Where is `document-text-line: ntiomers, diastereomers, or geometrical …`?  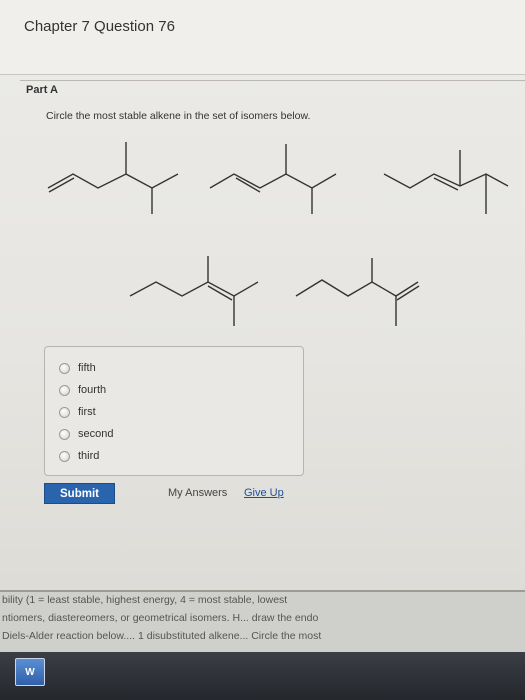 document-text-line: ntiomers, diastereomers, or geometrical … is located at coordinates (160, 618).